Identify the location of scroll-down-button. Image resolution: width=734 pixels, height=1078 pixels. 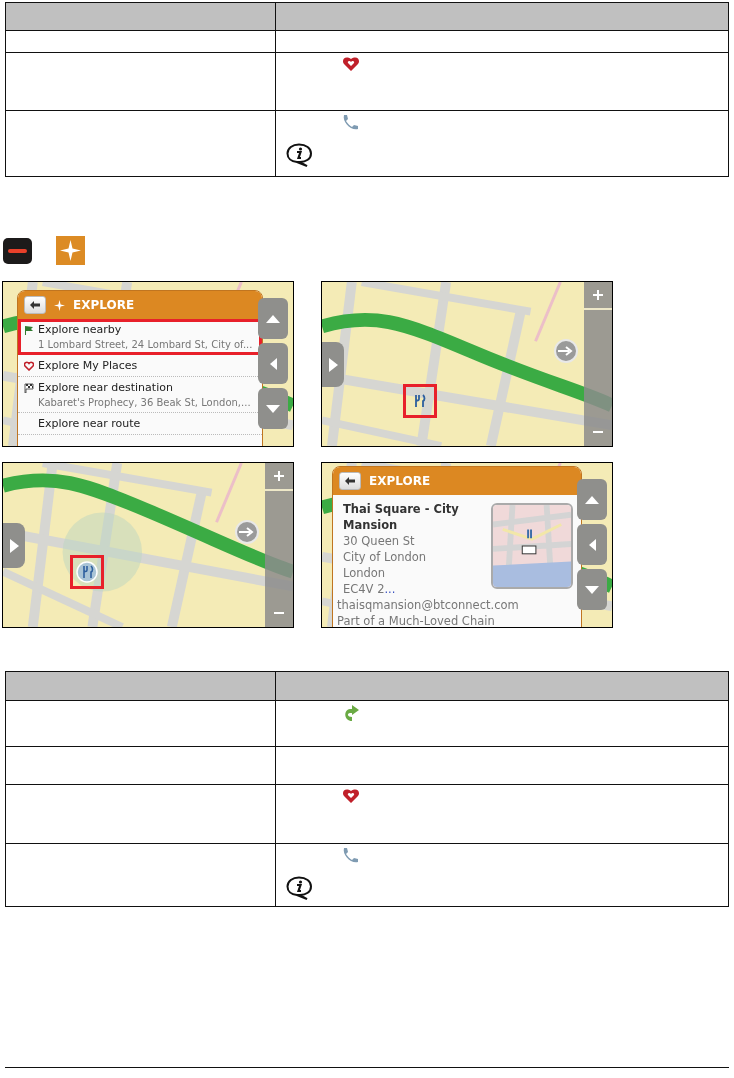
(273, 408).